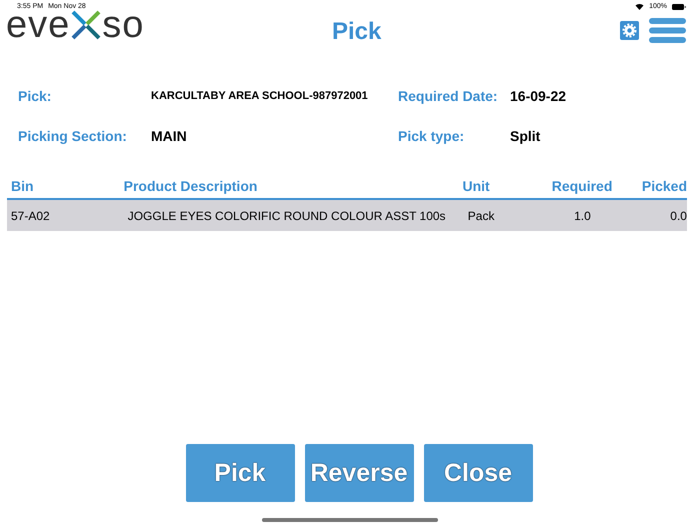  Describe the element at coordinates (538, 96) in the screenshot. I see `field-value: 16-09-22` at that location.